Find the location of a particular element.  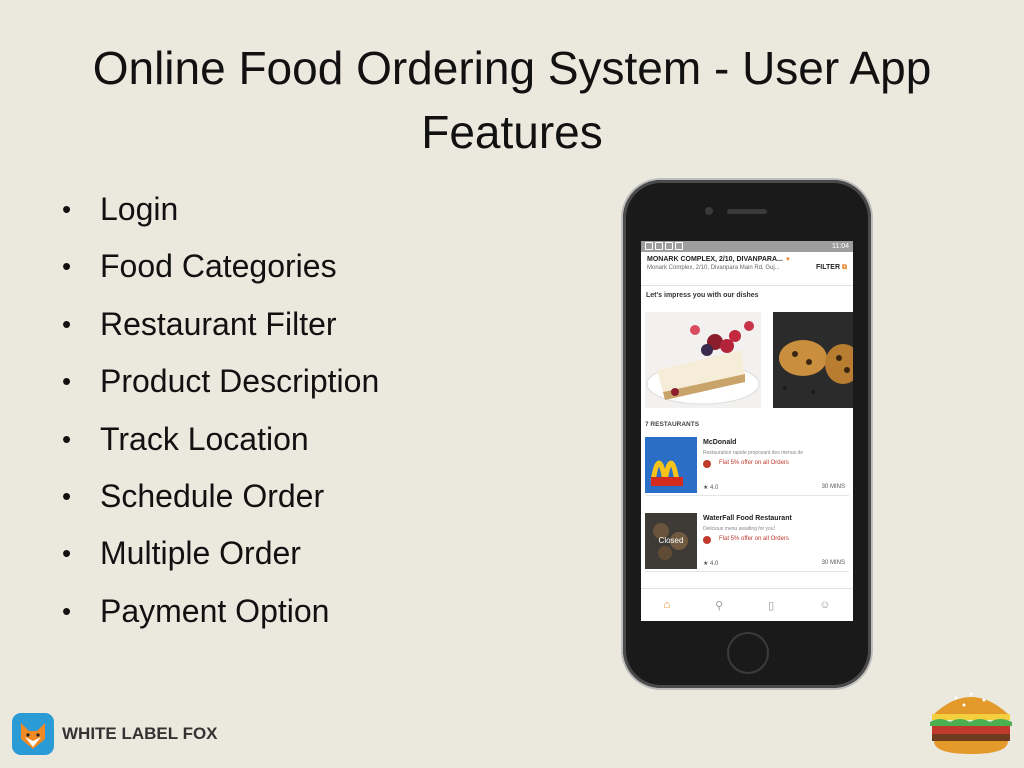

notification-icons is located at coordinates (665, 246).